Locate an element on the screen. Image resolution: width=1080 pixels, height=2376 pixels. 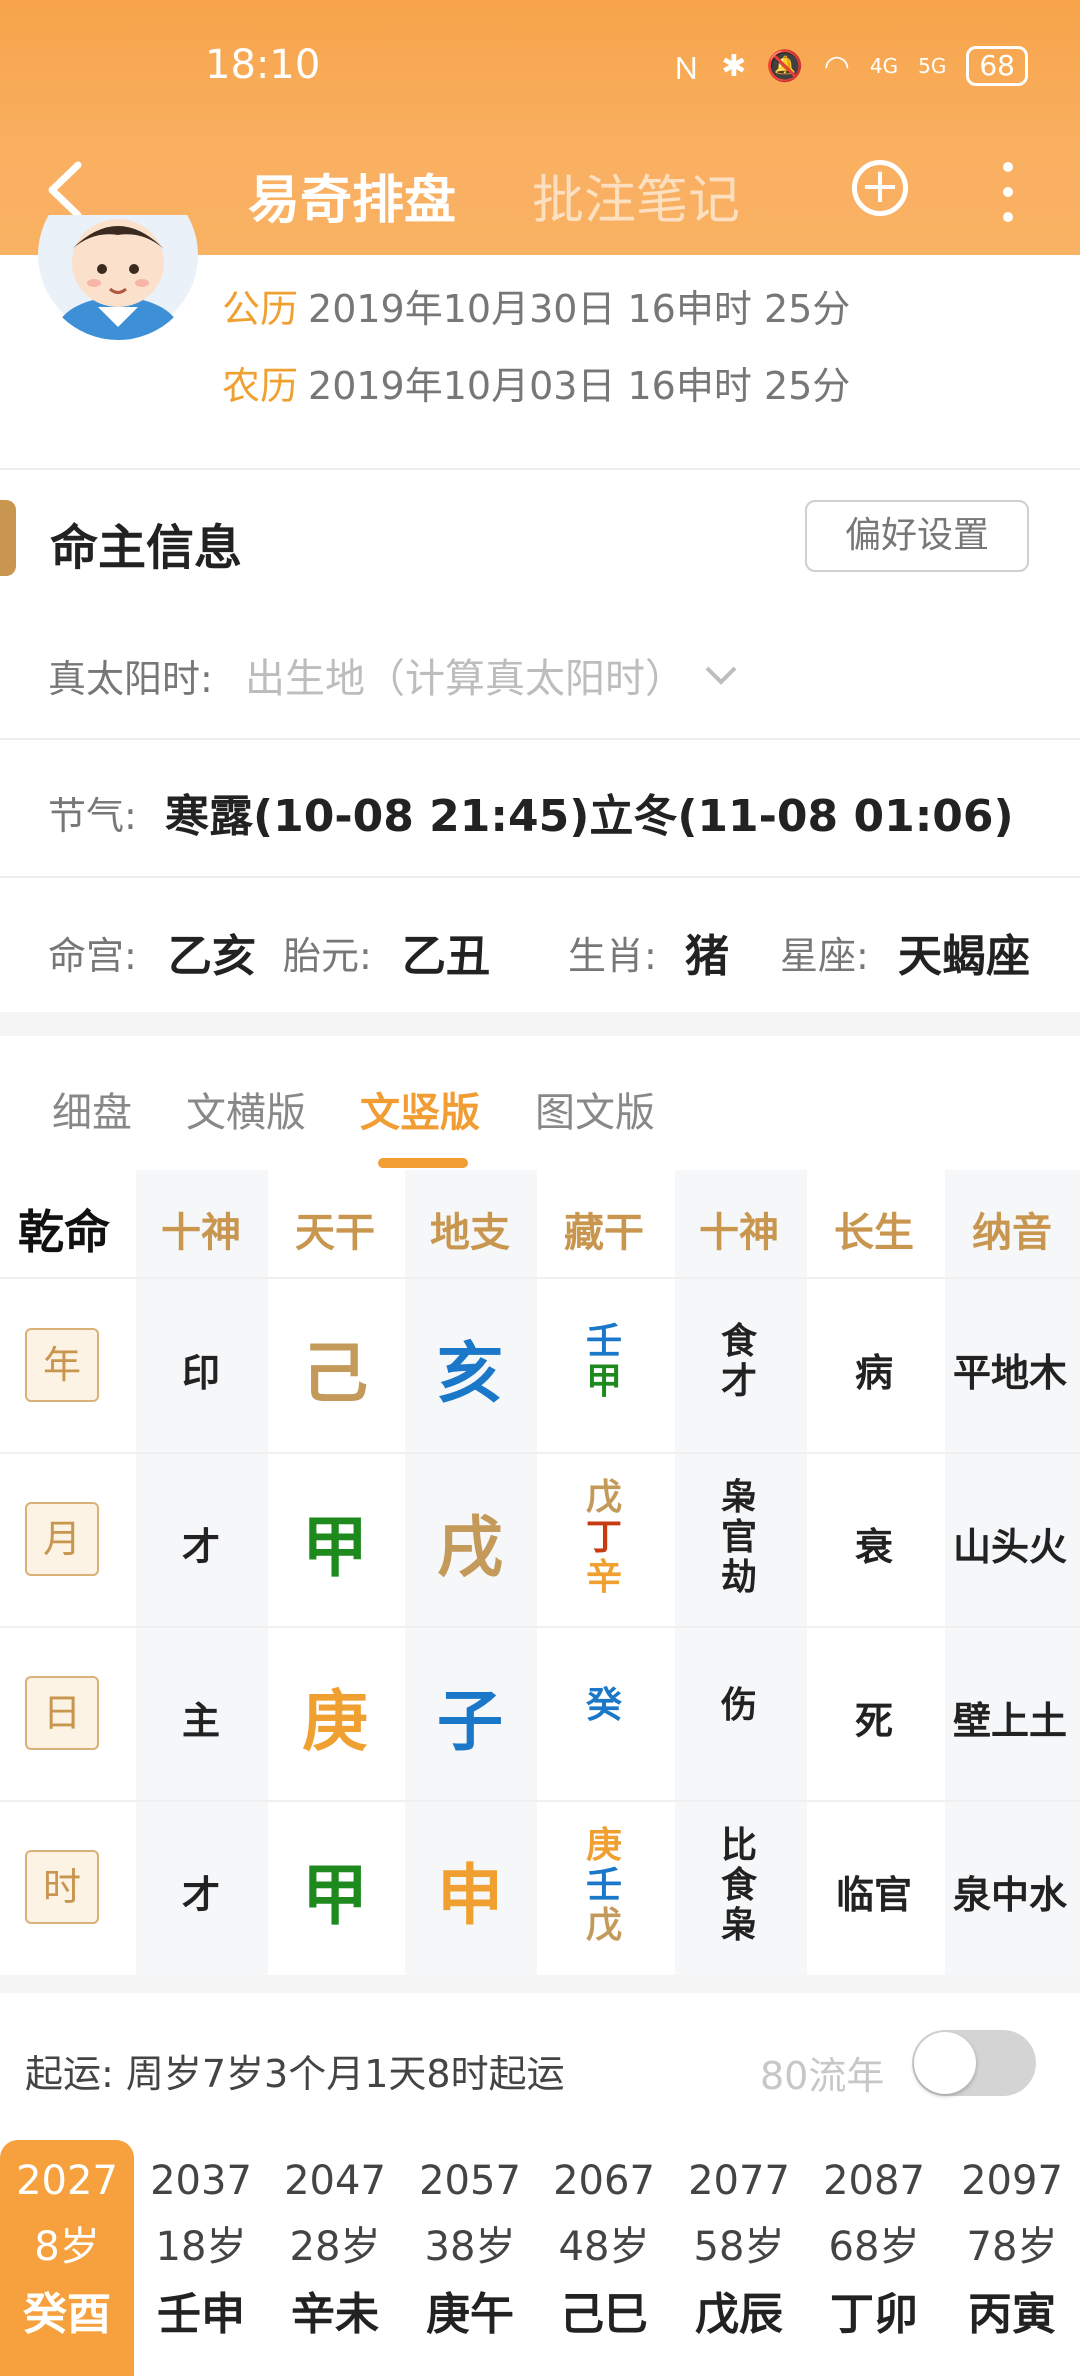
shishen2-cell: 食 才 is located at coordinates (739, 1362).